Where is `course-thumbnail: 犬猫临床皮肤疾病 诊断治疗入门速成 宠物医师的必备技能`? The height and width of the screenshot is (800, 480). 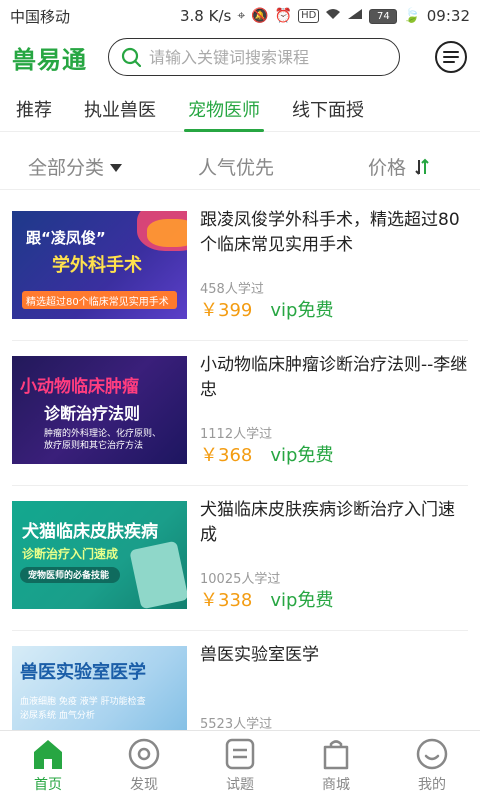 course-thumbnail: 犬猫临床皮肤疾病 诊断治疗入门速成 宠物医师的必备技能 is located at coordinates (99, 555).